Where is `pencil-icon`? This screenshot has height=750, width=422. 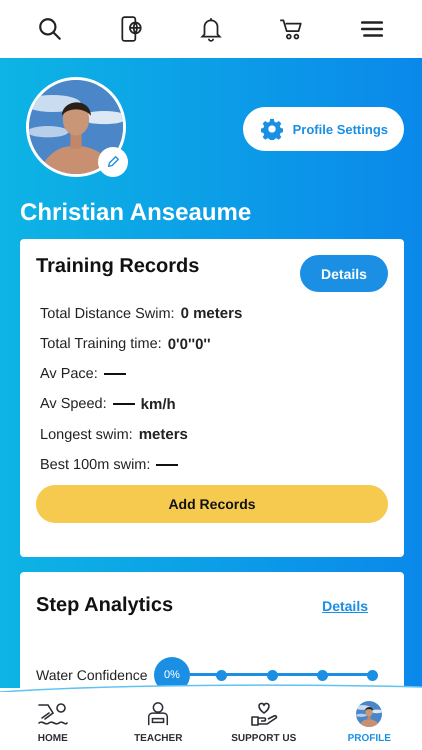
pencil-icon is located at coordinates (113, 162).